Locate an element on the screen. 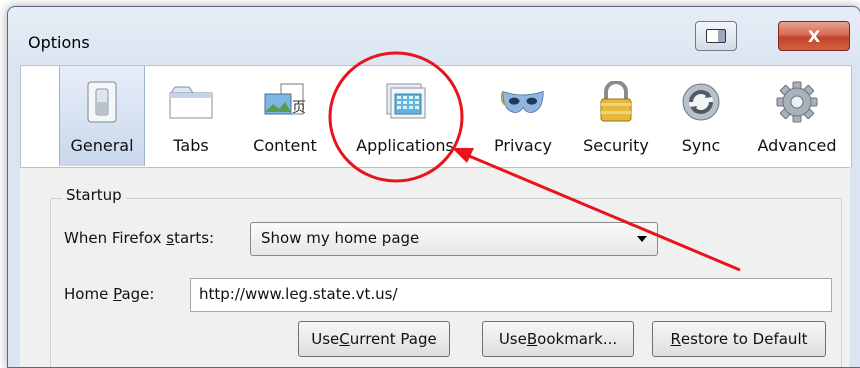 The height and width of the screenshot is (368, 860). sync-icon is located at coordinates (701, 102).